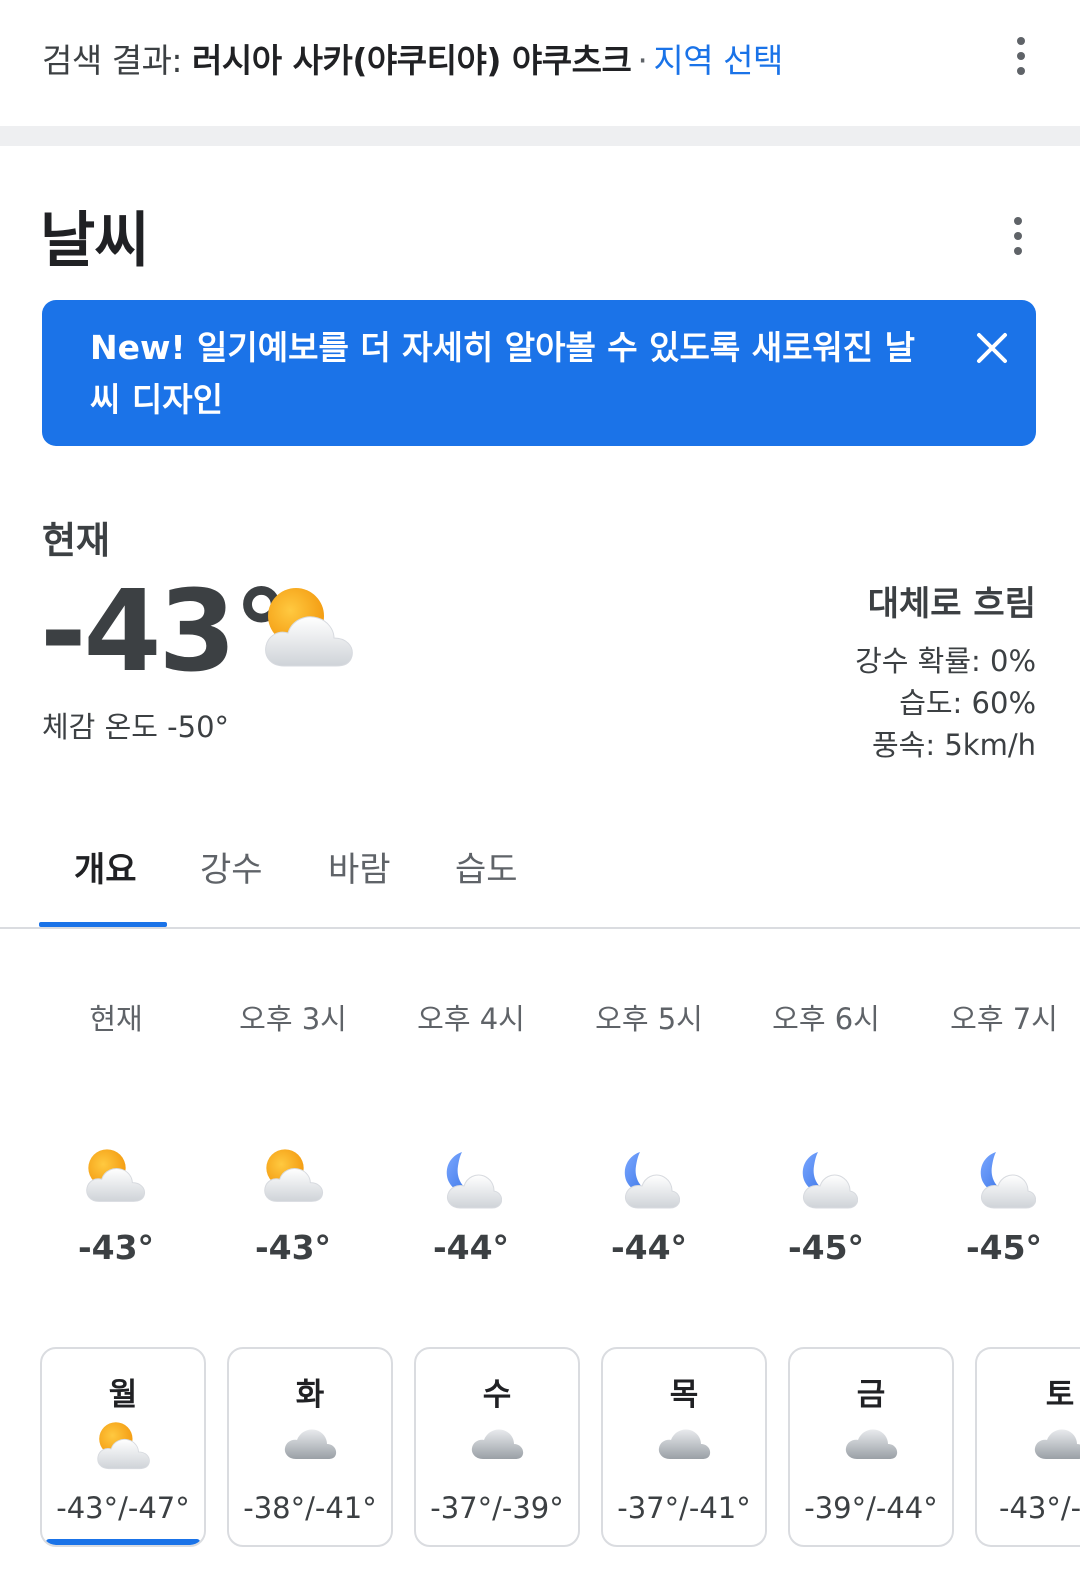  What do you see at coordinates (105, 866) in the screenshot?
I see `tab-overview: 개요` at bounding box center [105, 866].